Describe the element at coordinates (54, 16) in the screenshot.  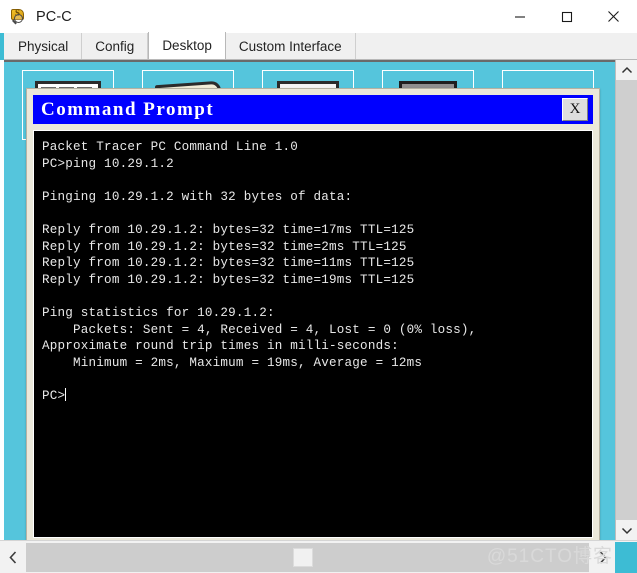
I see `window-title: PC-C` at that location.